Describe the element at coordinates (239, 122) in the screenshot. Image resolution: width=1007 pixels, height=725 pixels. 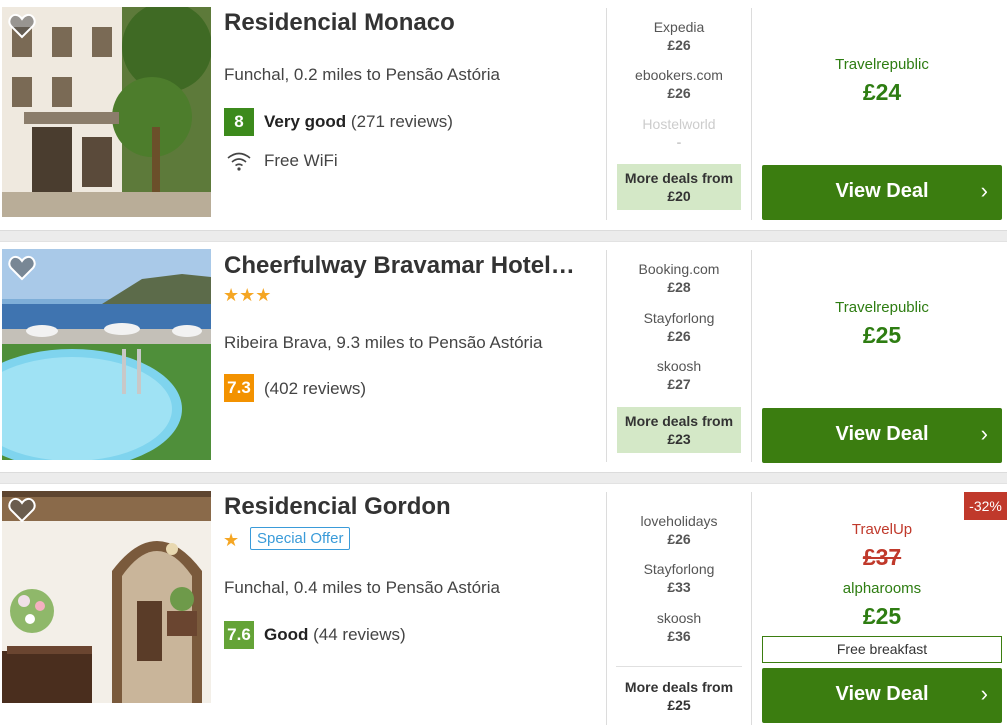
I see `rating-score-badge: 8` at that location.